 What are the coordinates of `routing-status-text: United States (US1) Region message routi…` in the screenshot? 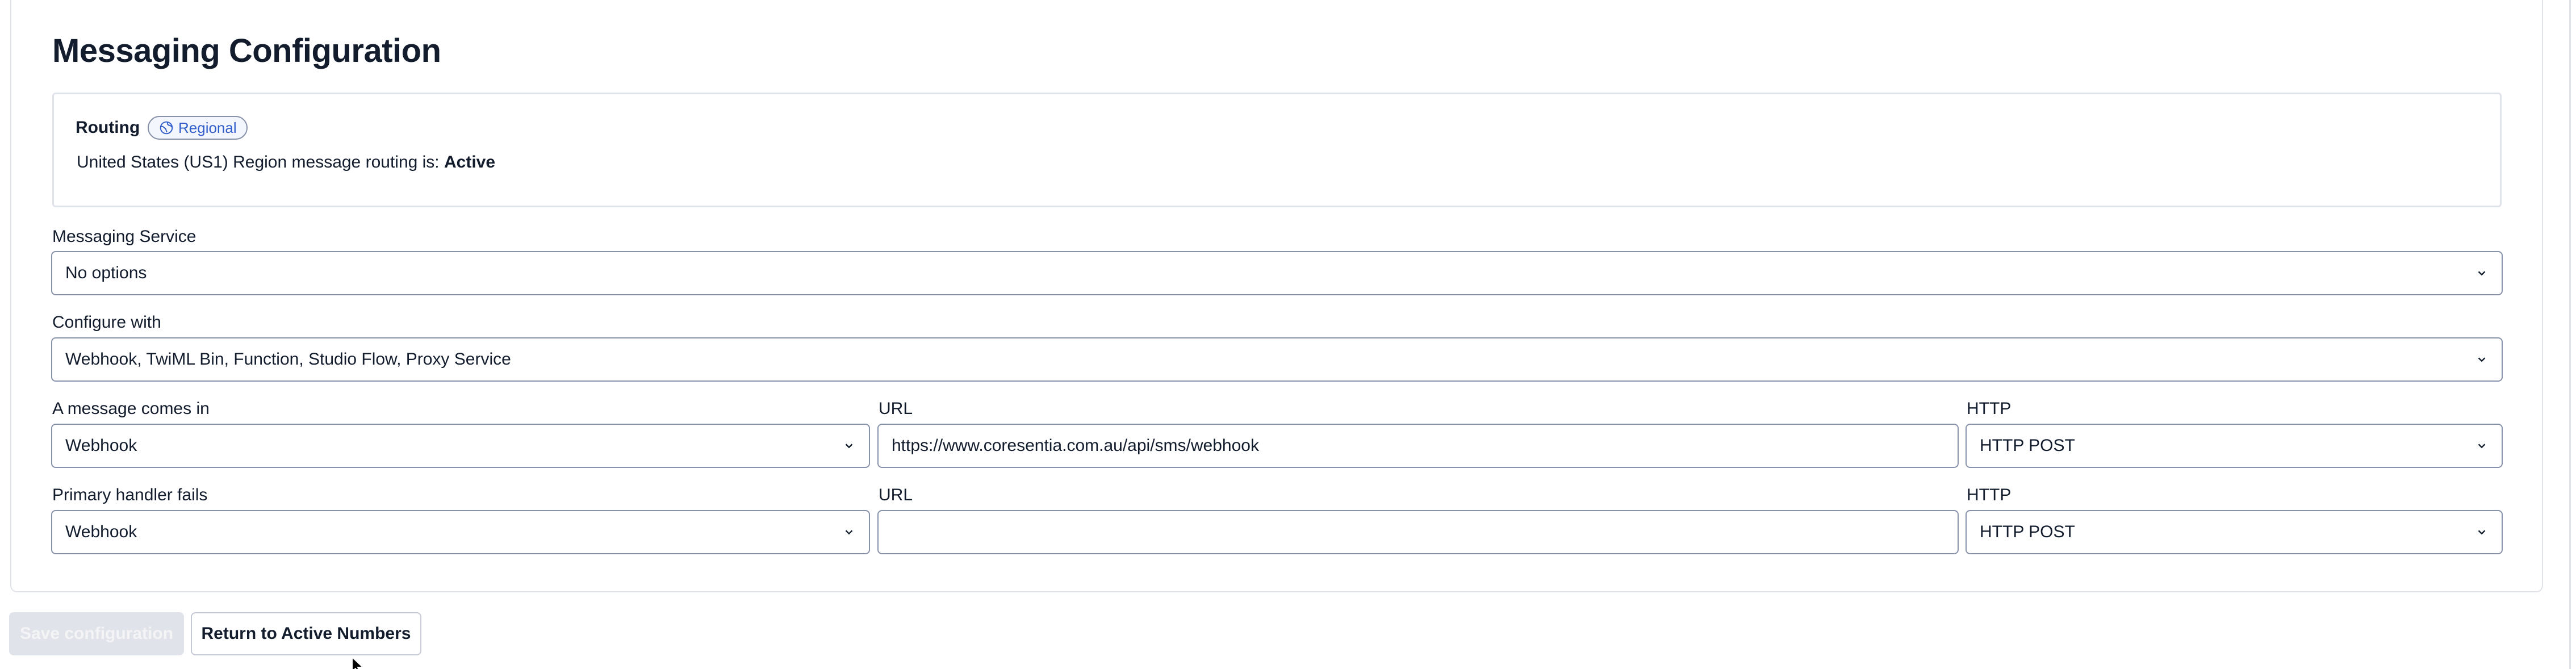 It's located at (286, 162).